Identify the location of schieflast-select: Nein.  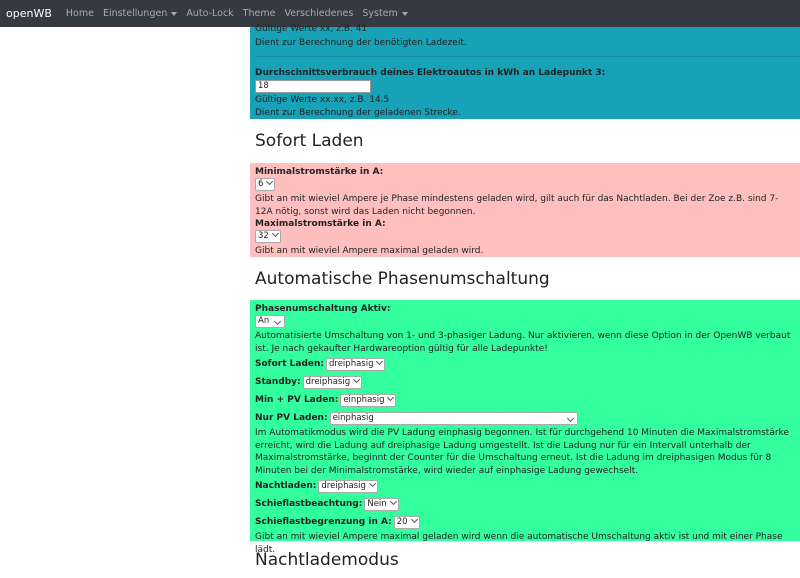
(381, 504).